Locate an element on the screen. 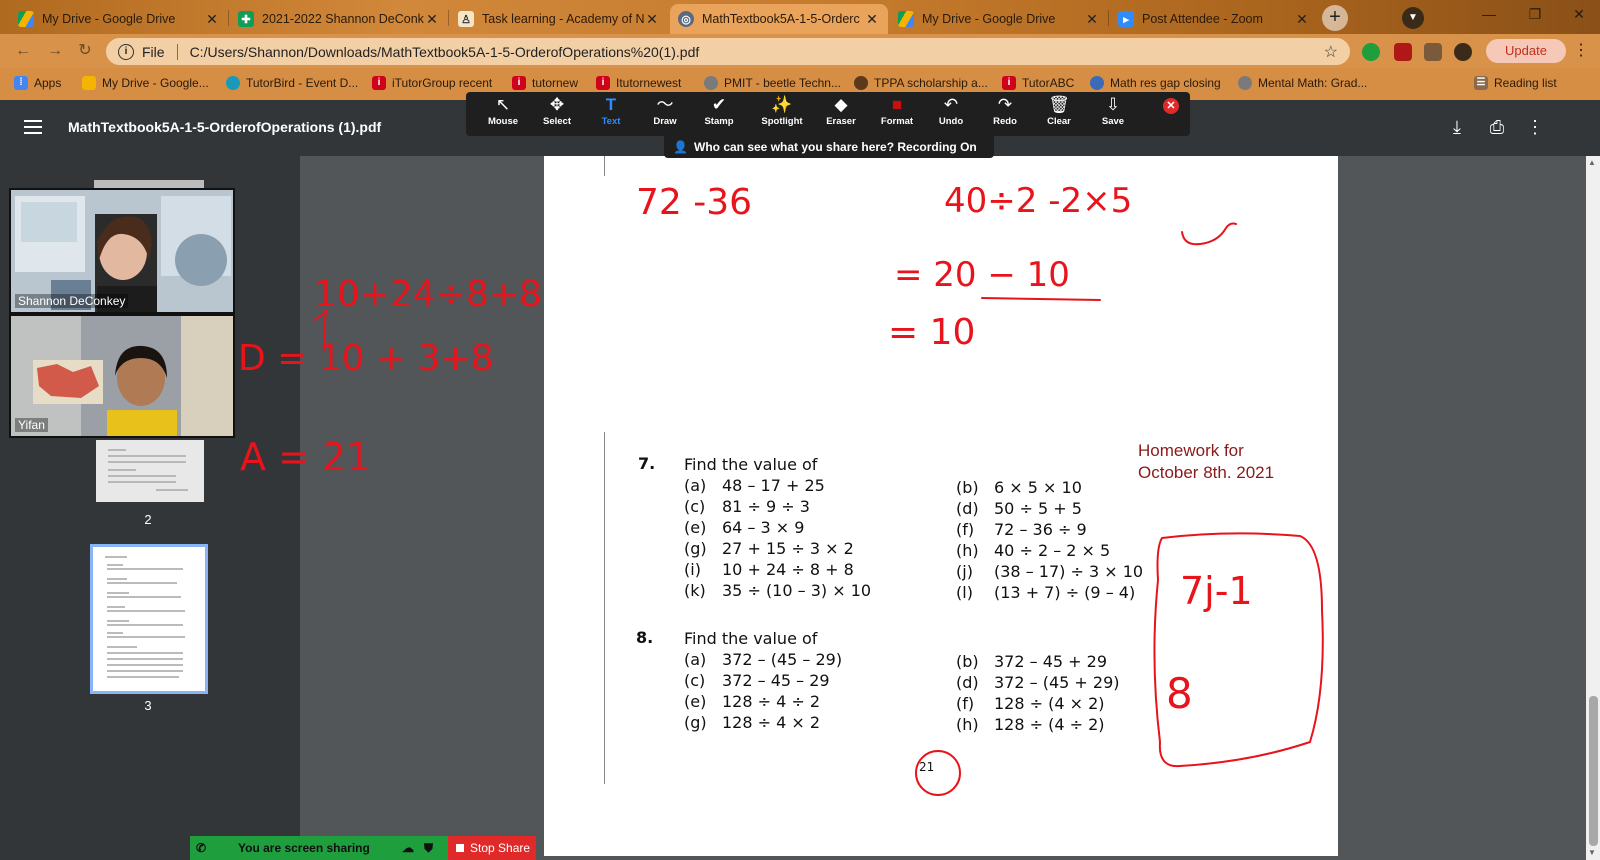  scroll-up-icon: ▲ is located at coordinates (1592, 162).